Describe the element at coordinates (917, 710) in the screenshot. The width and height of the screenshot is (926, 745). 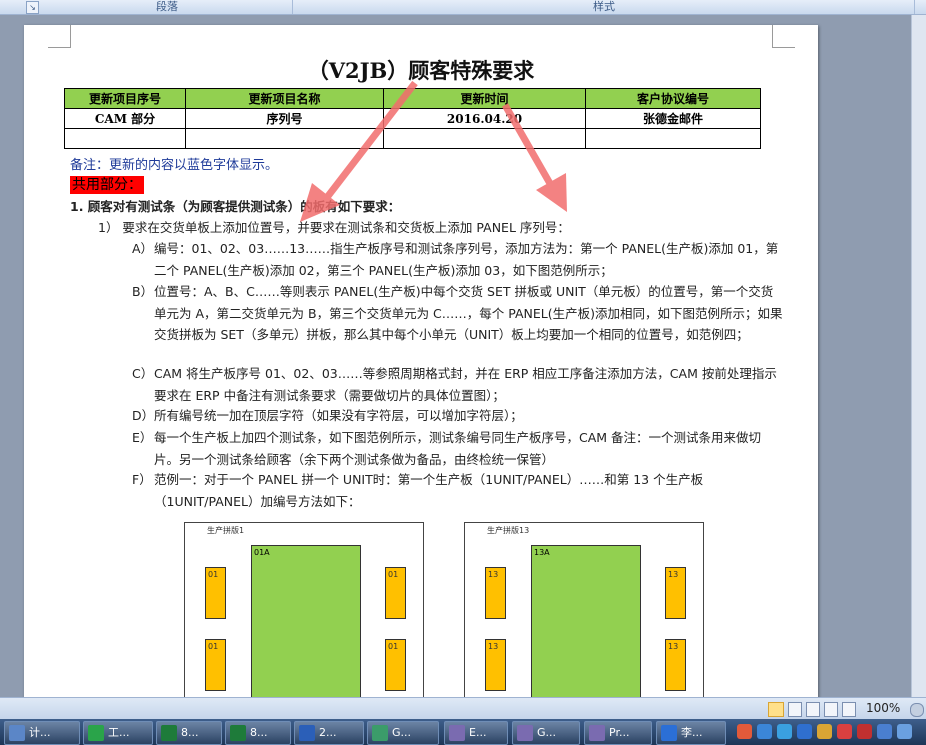
I see `zoom-out-icon` at that location.